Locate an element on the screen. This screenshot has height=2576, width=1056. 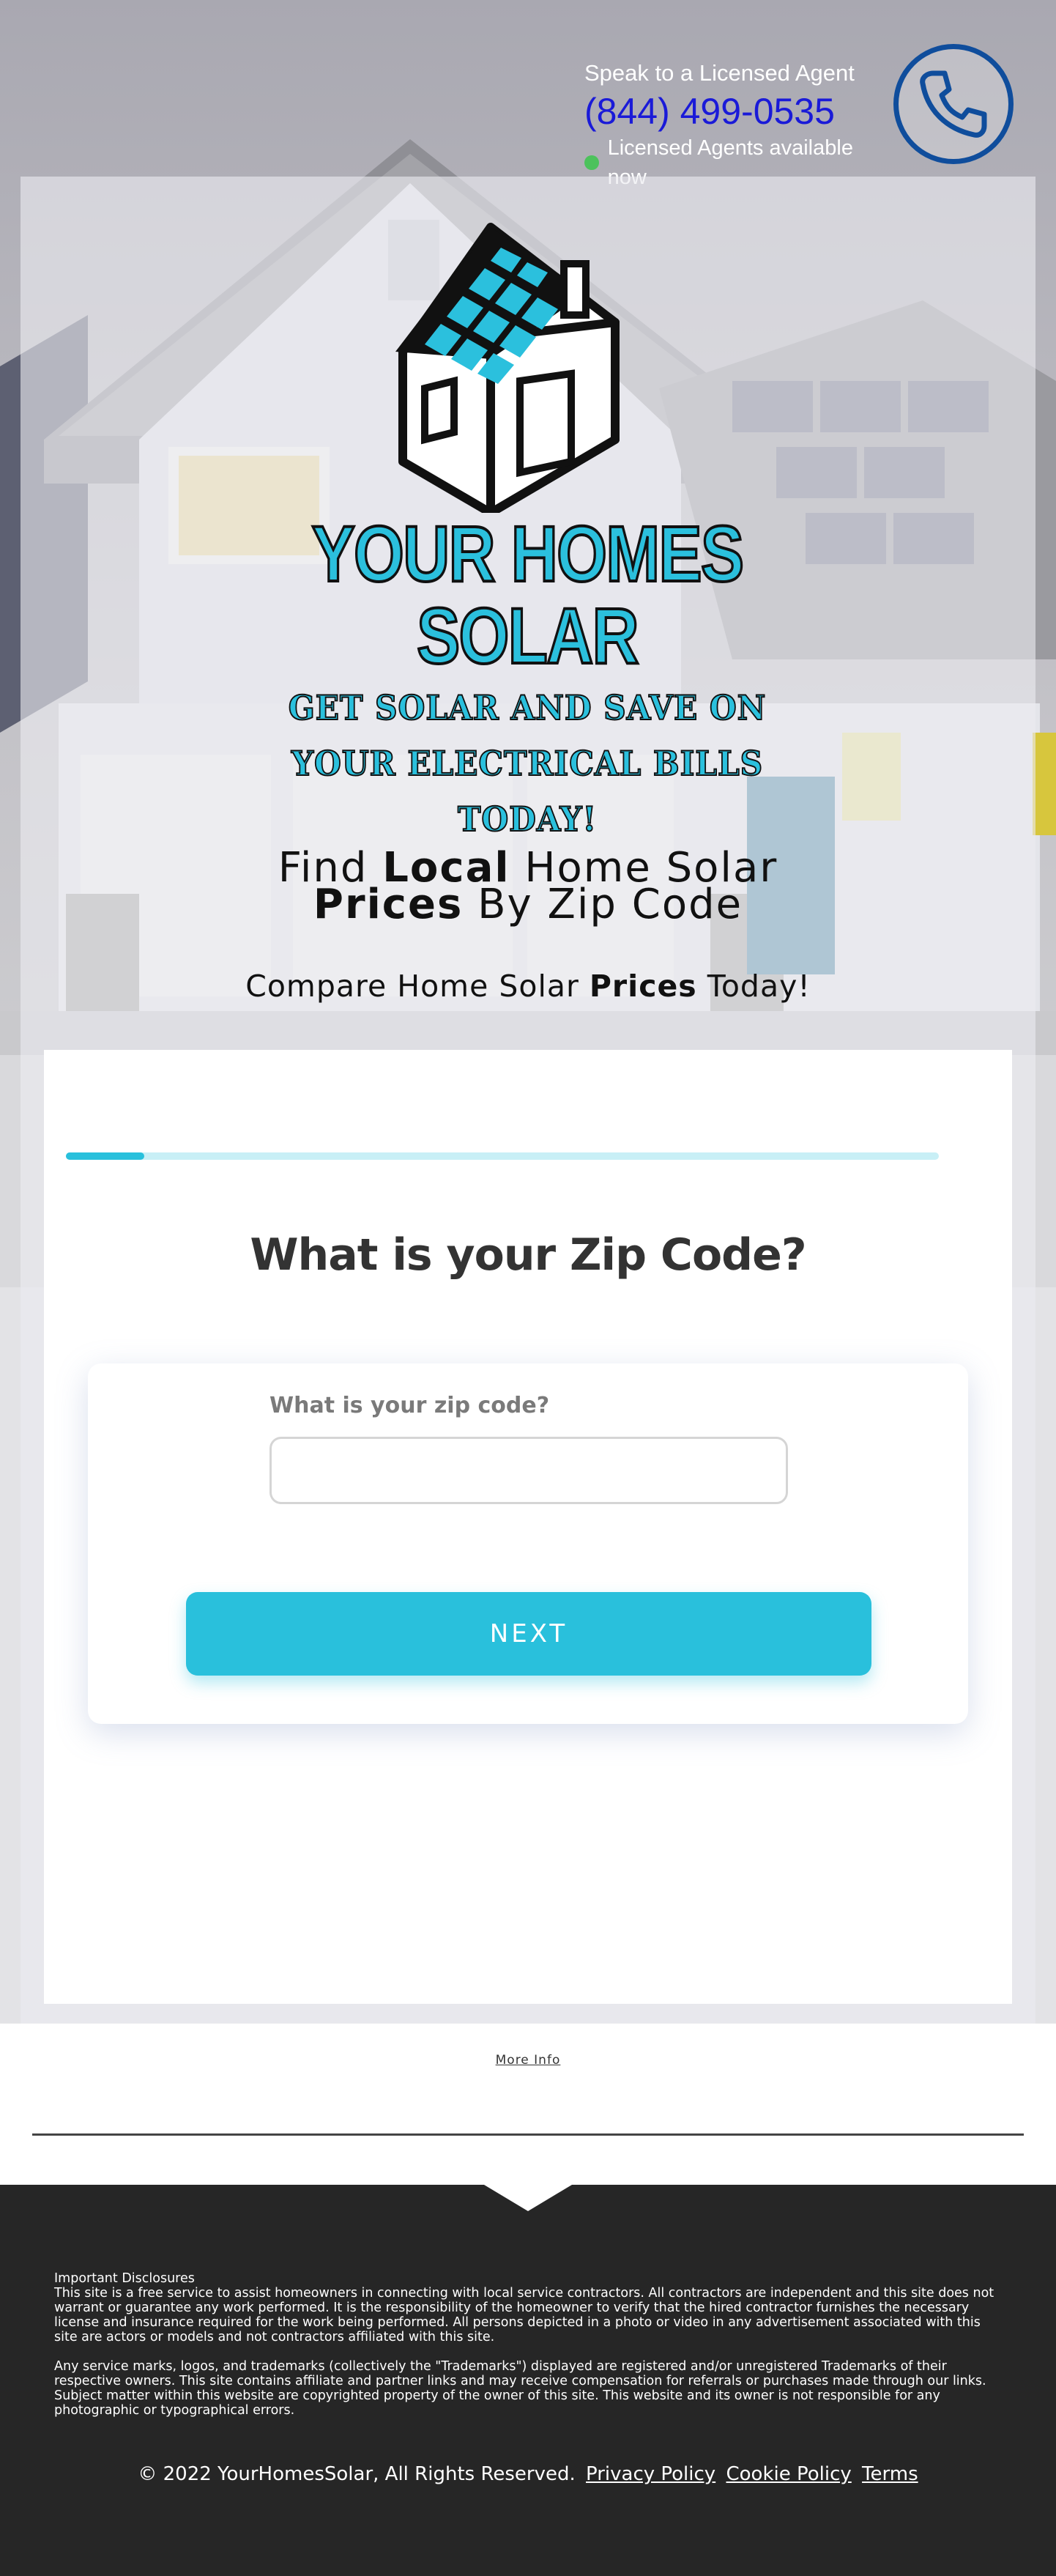
more-info: More Info is located at coordinates (528, 2060).